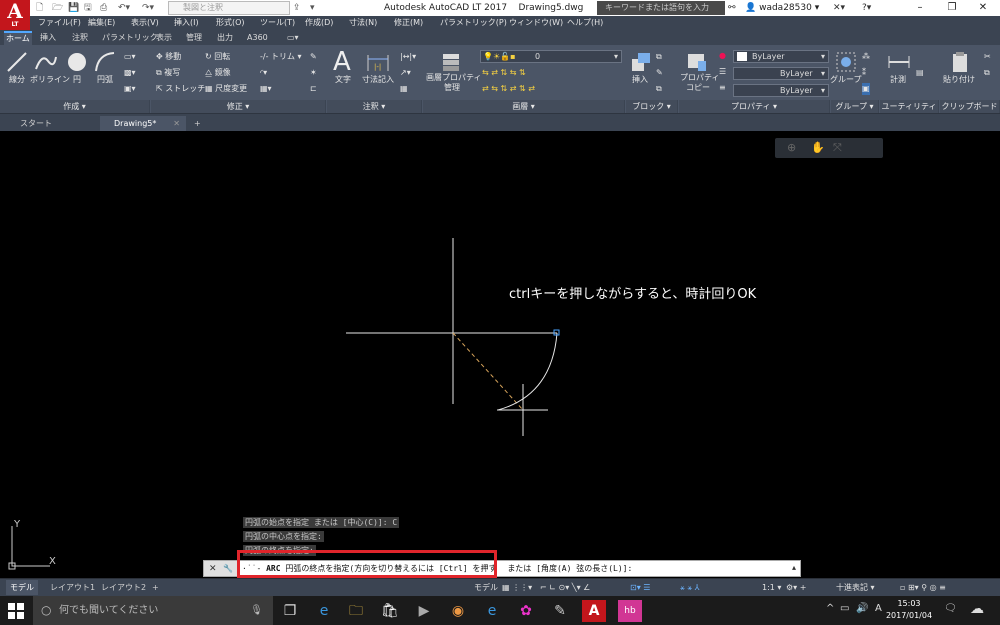 The image size is (1000, 625). What do you see at coordinates (527, 371) in the screenshot?
I see `arc-preview` at bounding box center [527, 371].